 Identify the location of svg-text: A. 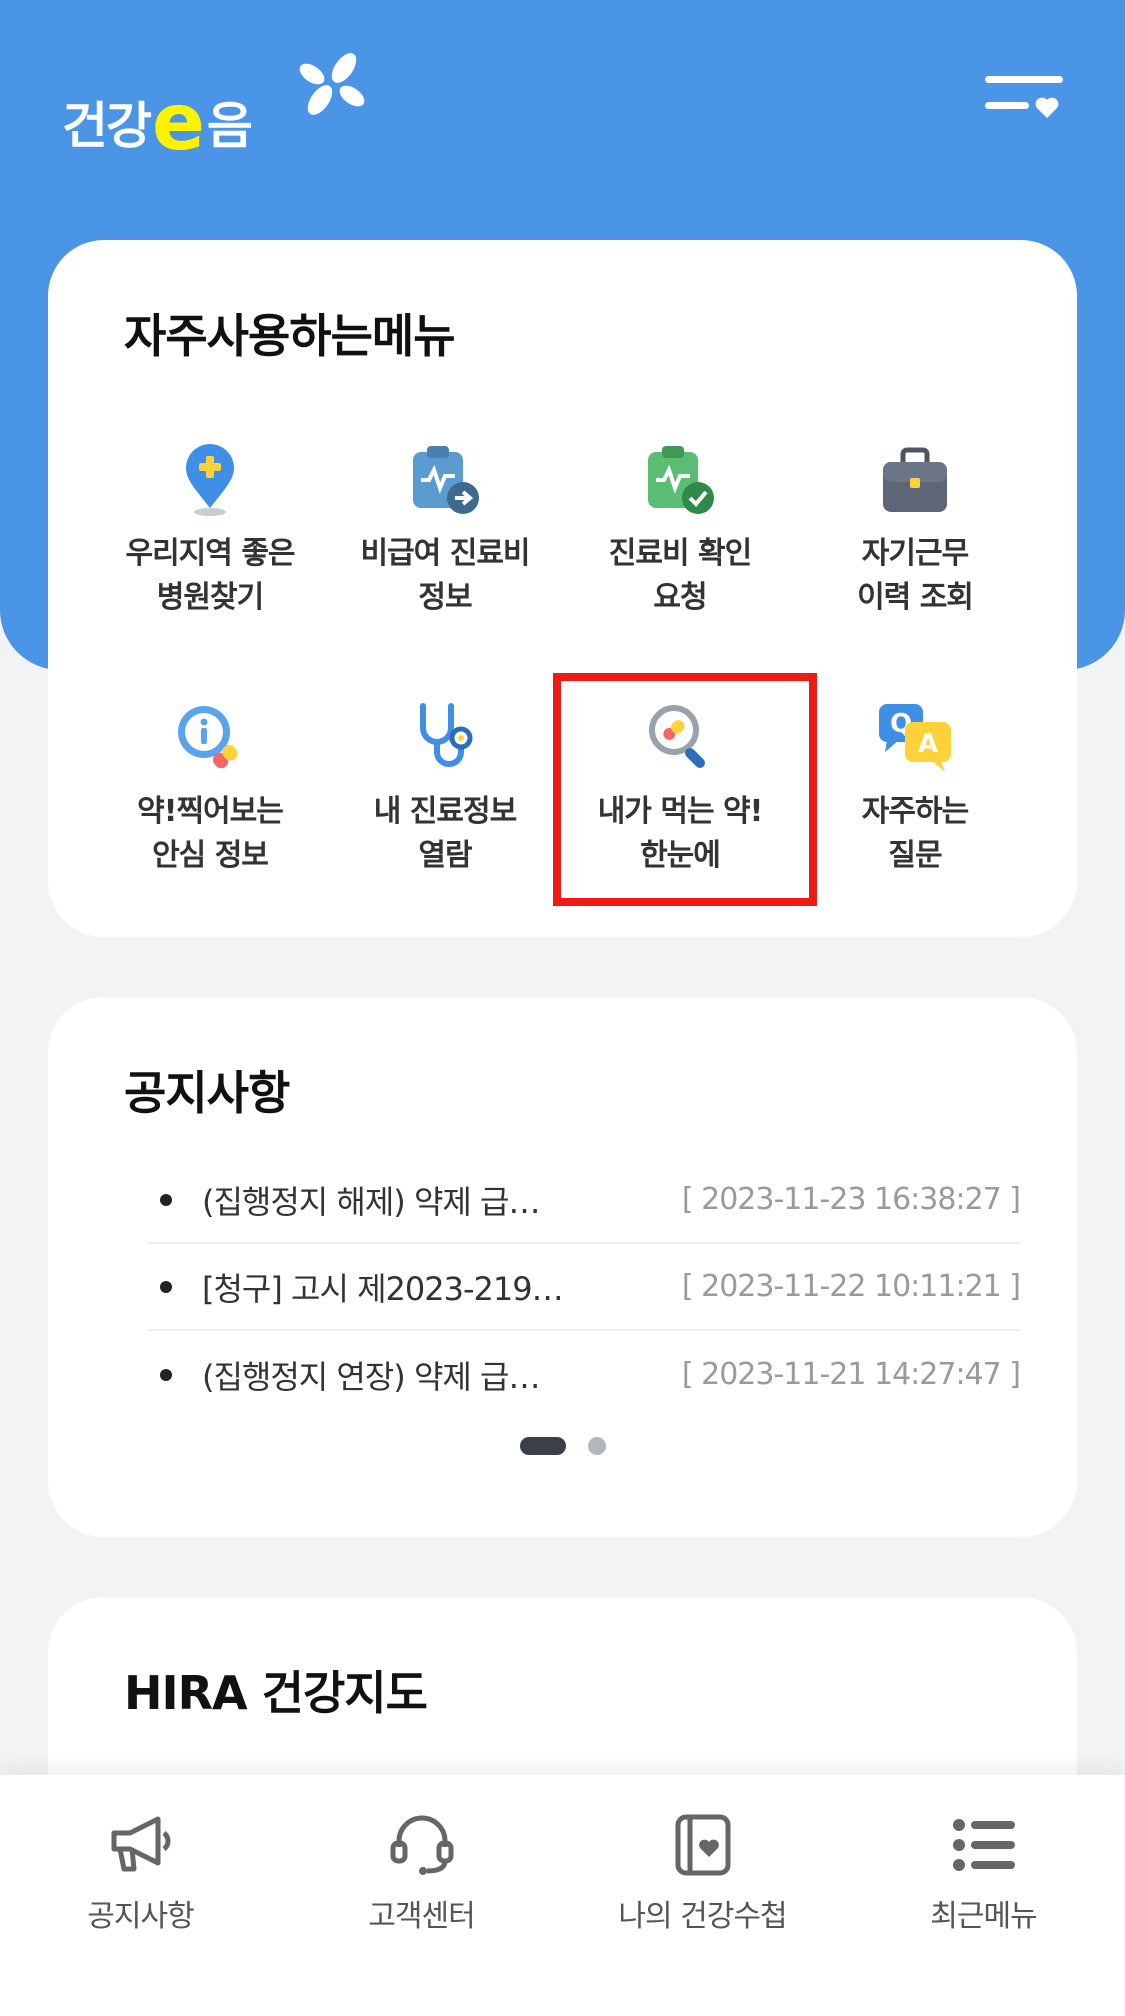
(928, 744).